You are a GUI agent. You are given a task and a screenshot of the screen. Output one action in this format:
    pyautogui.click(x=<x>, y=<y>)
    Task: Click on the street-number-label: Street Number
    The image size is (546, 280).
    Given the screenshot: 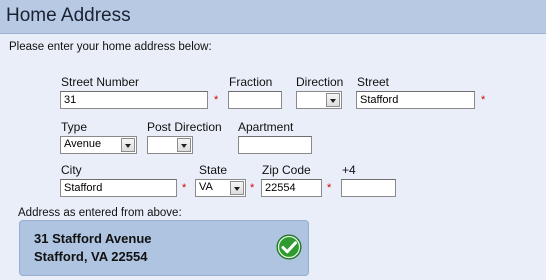 What is the action you would take?
    pyautogui.click(x=100, y=82)
    